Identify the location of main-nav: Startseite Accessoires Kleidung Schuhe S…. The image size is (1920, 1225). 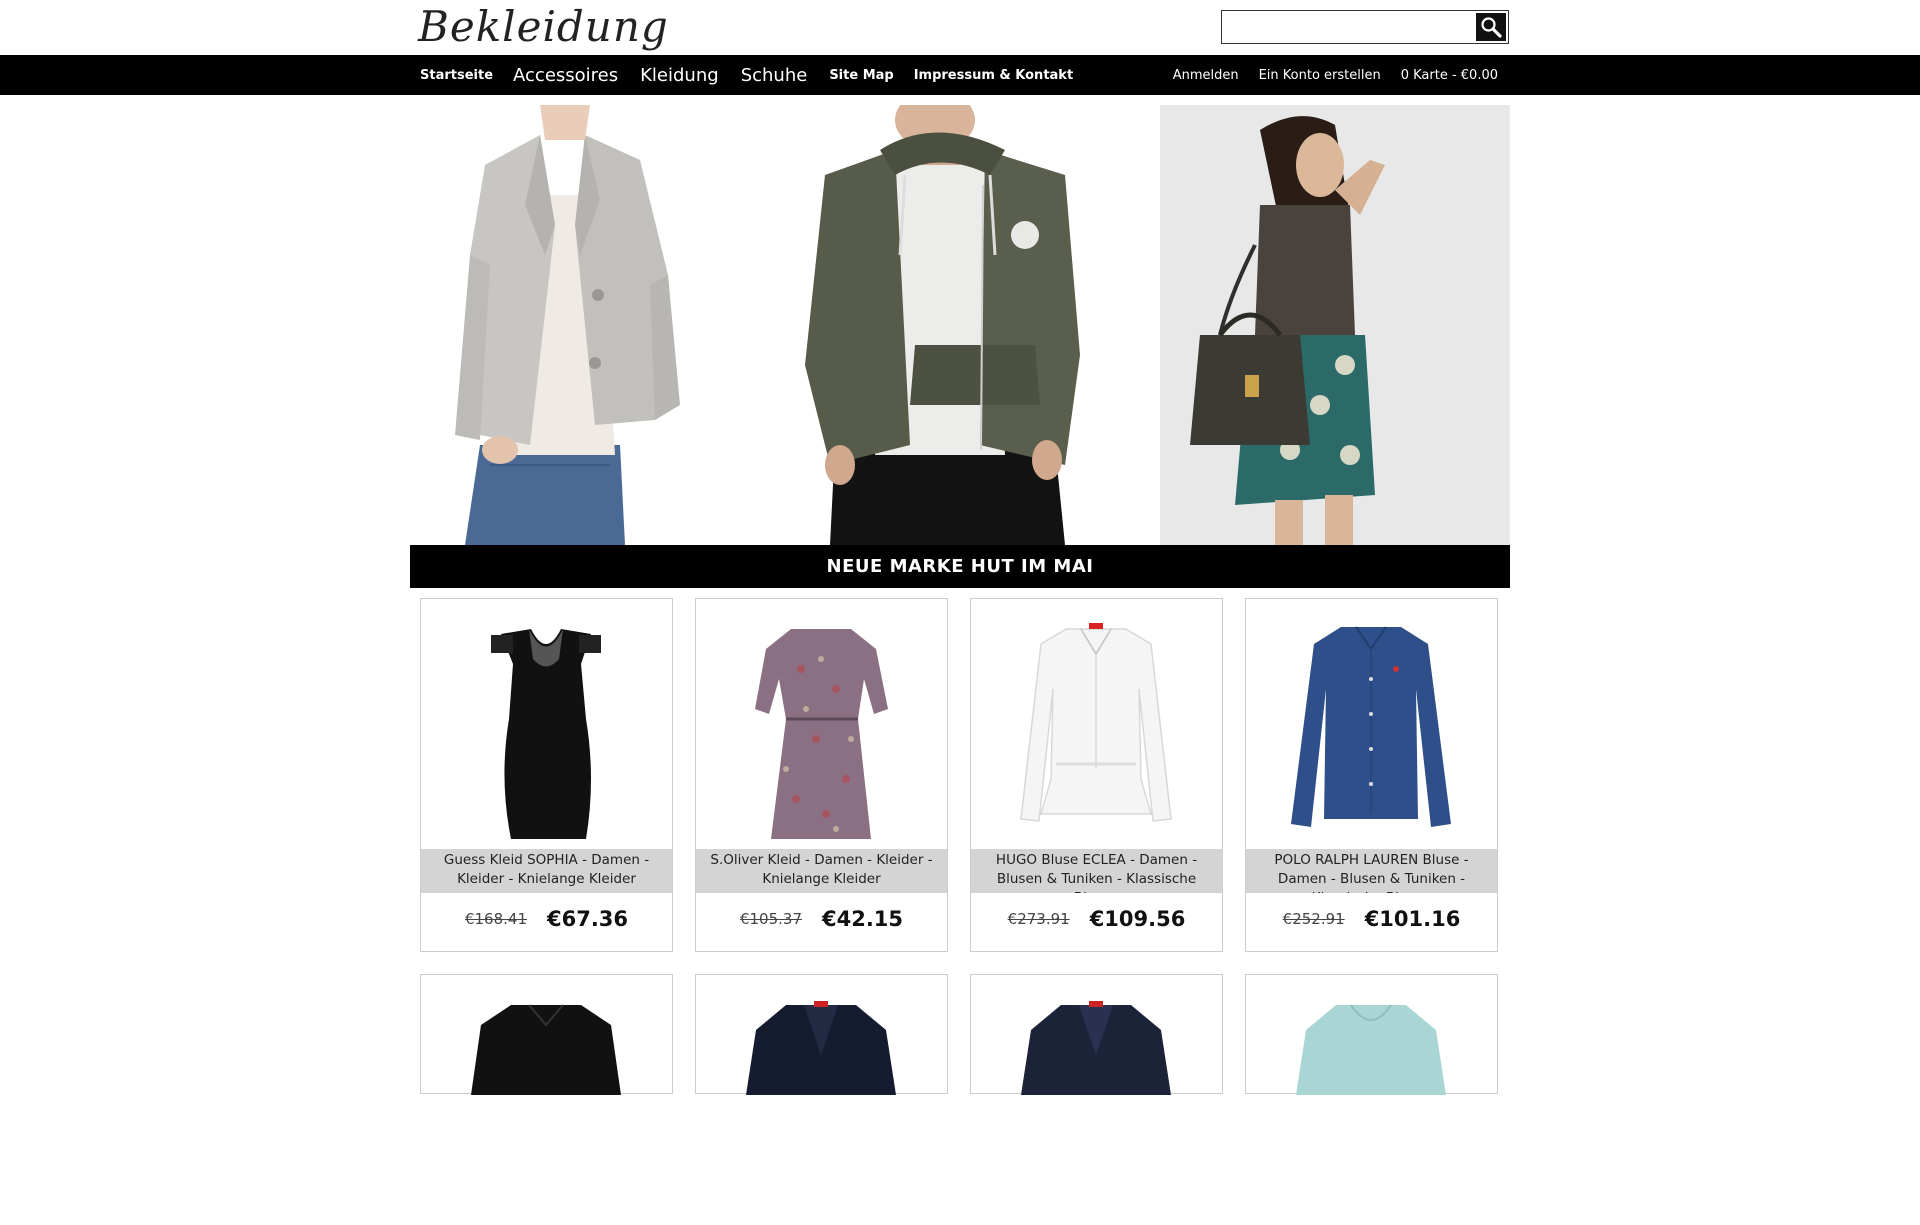
(960, 75).